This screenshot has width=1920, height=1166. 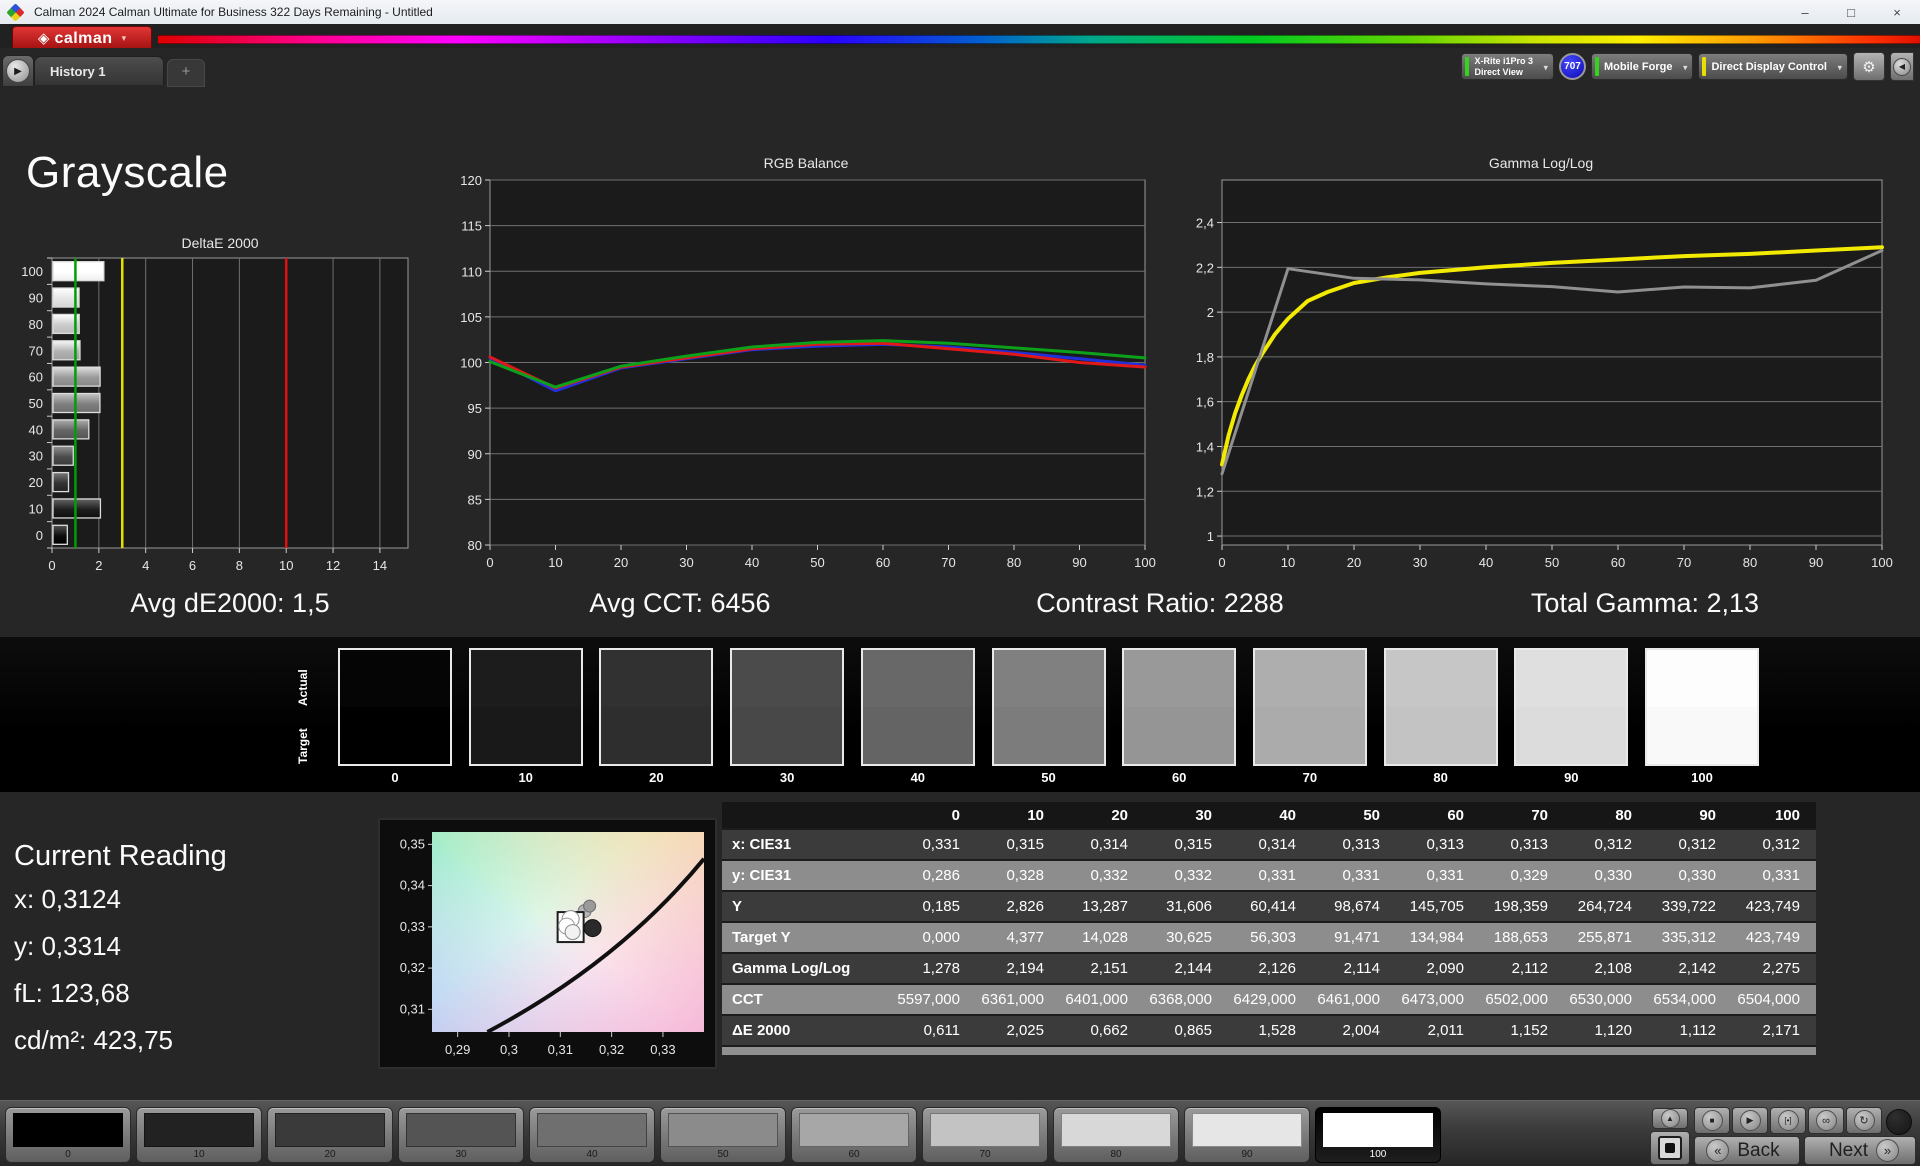 What do you see at coordinates (99, 70) in the screenshot?
I see `tab-history-1: History 1` at bounding box center [99, 70].